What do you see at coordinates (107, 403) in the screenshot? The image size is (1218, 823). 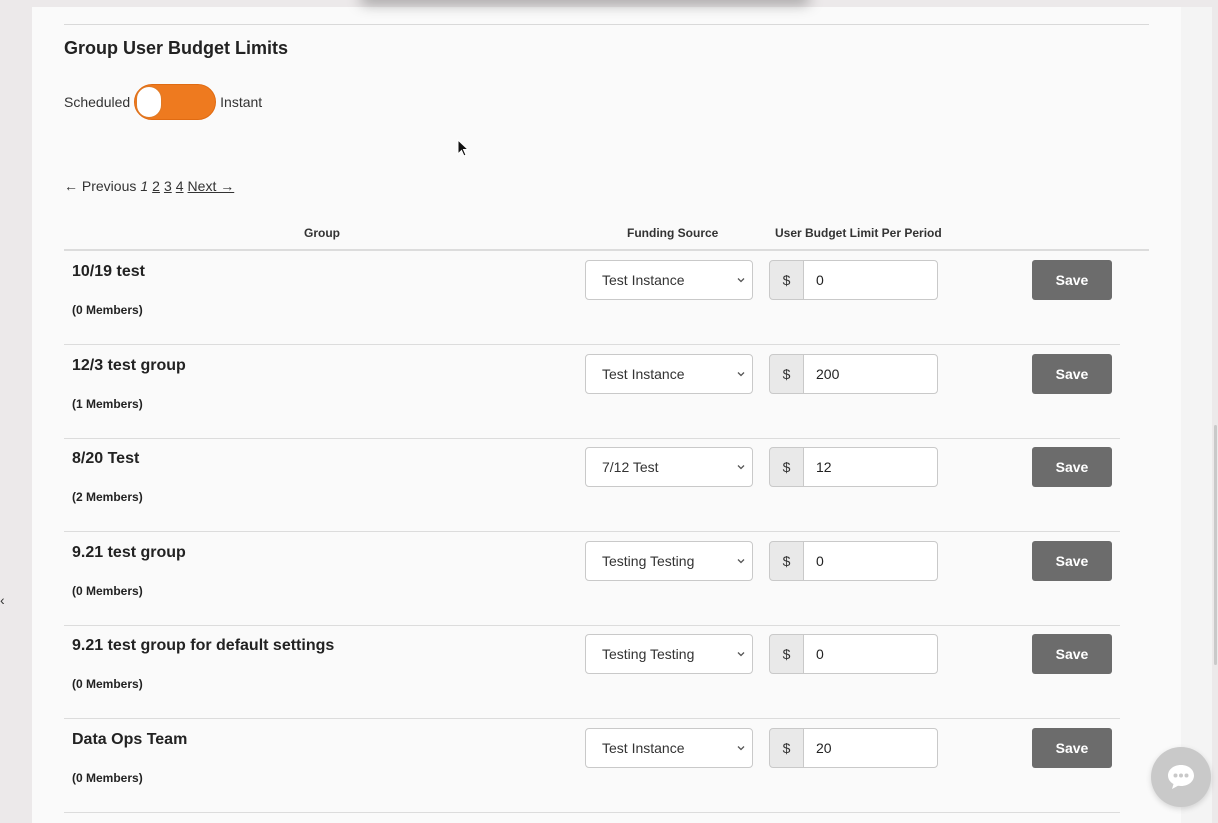 I see `group-member-count: (1 Members)` at bounding box center [107, 403].